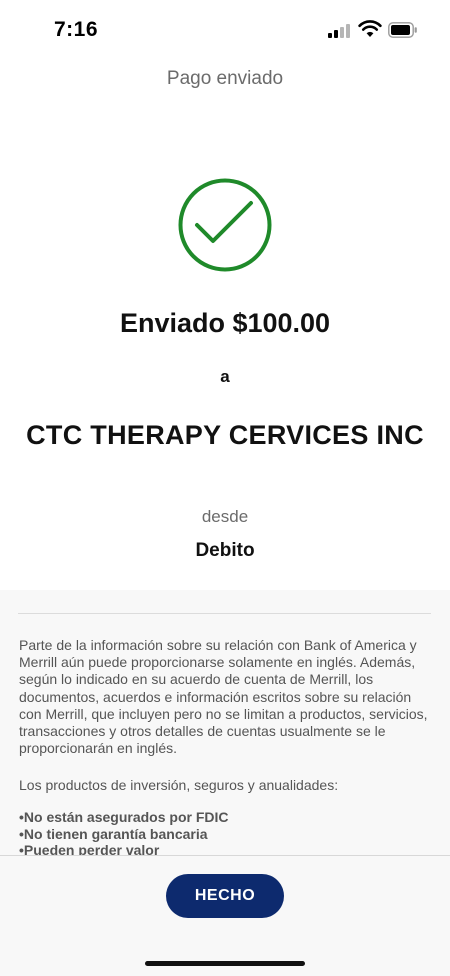 This screenshot has height=976, width=450. What do you see at coordinates (225, 817) in the screenshot?
I see `bullet-item: No están asegurados por FDIC` at bounding box center [225, 817].